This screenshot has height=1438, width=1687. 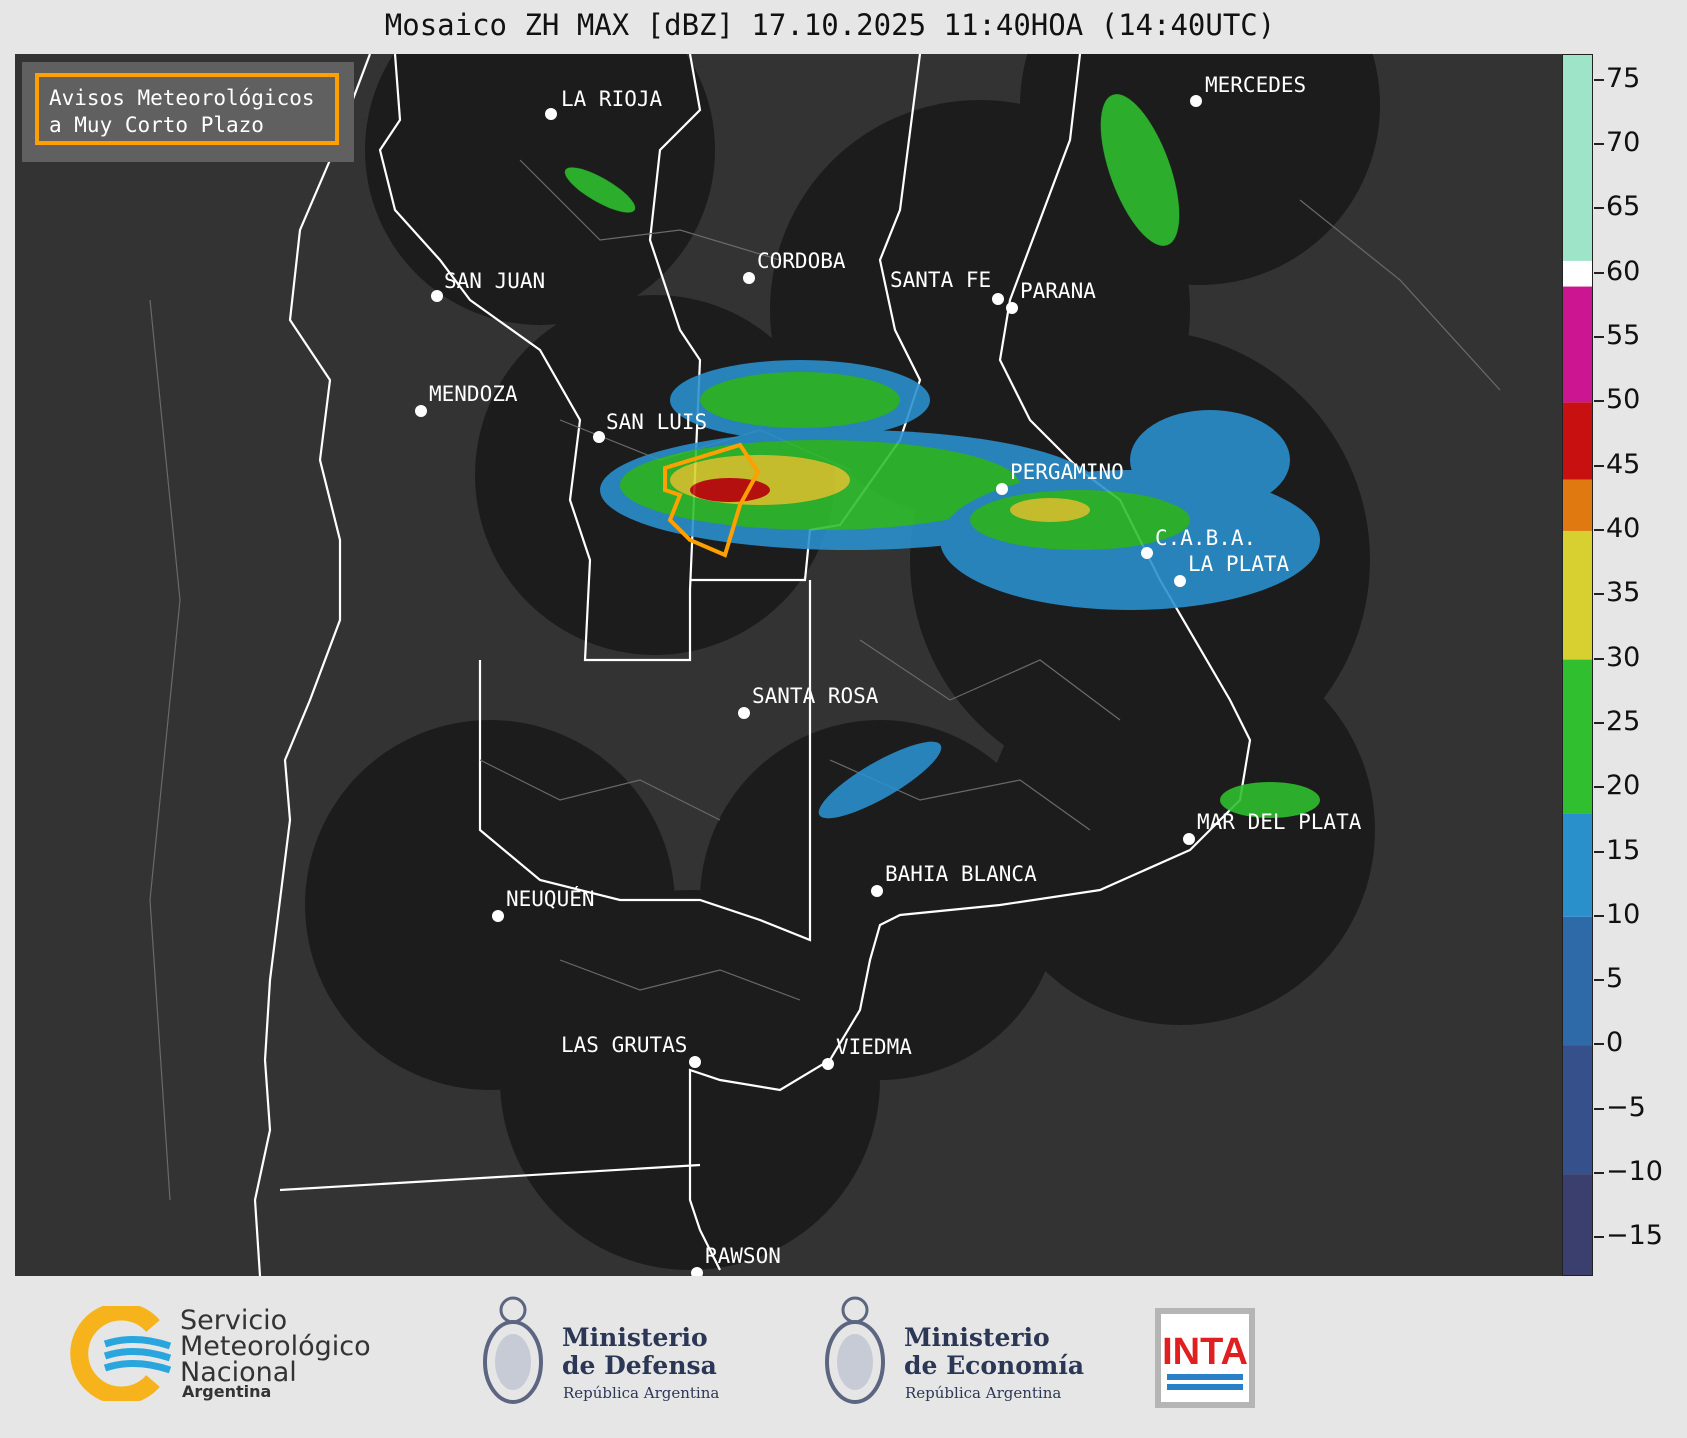 What do you see at coordinates (639, 1365) in the screenshot?
I see `defensa-line-2: de Defensa` at bounding box center [639, 1365].